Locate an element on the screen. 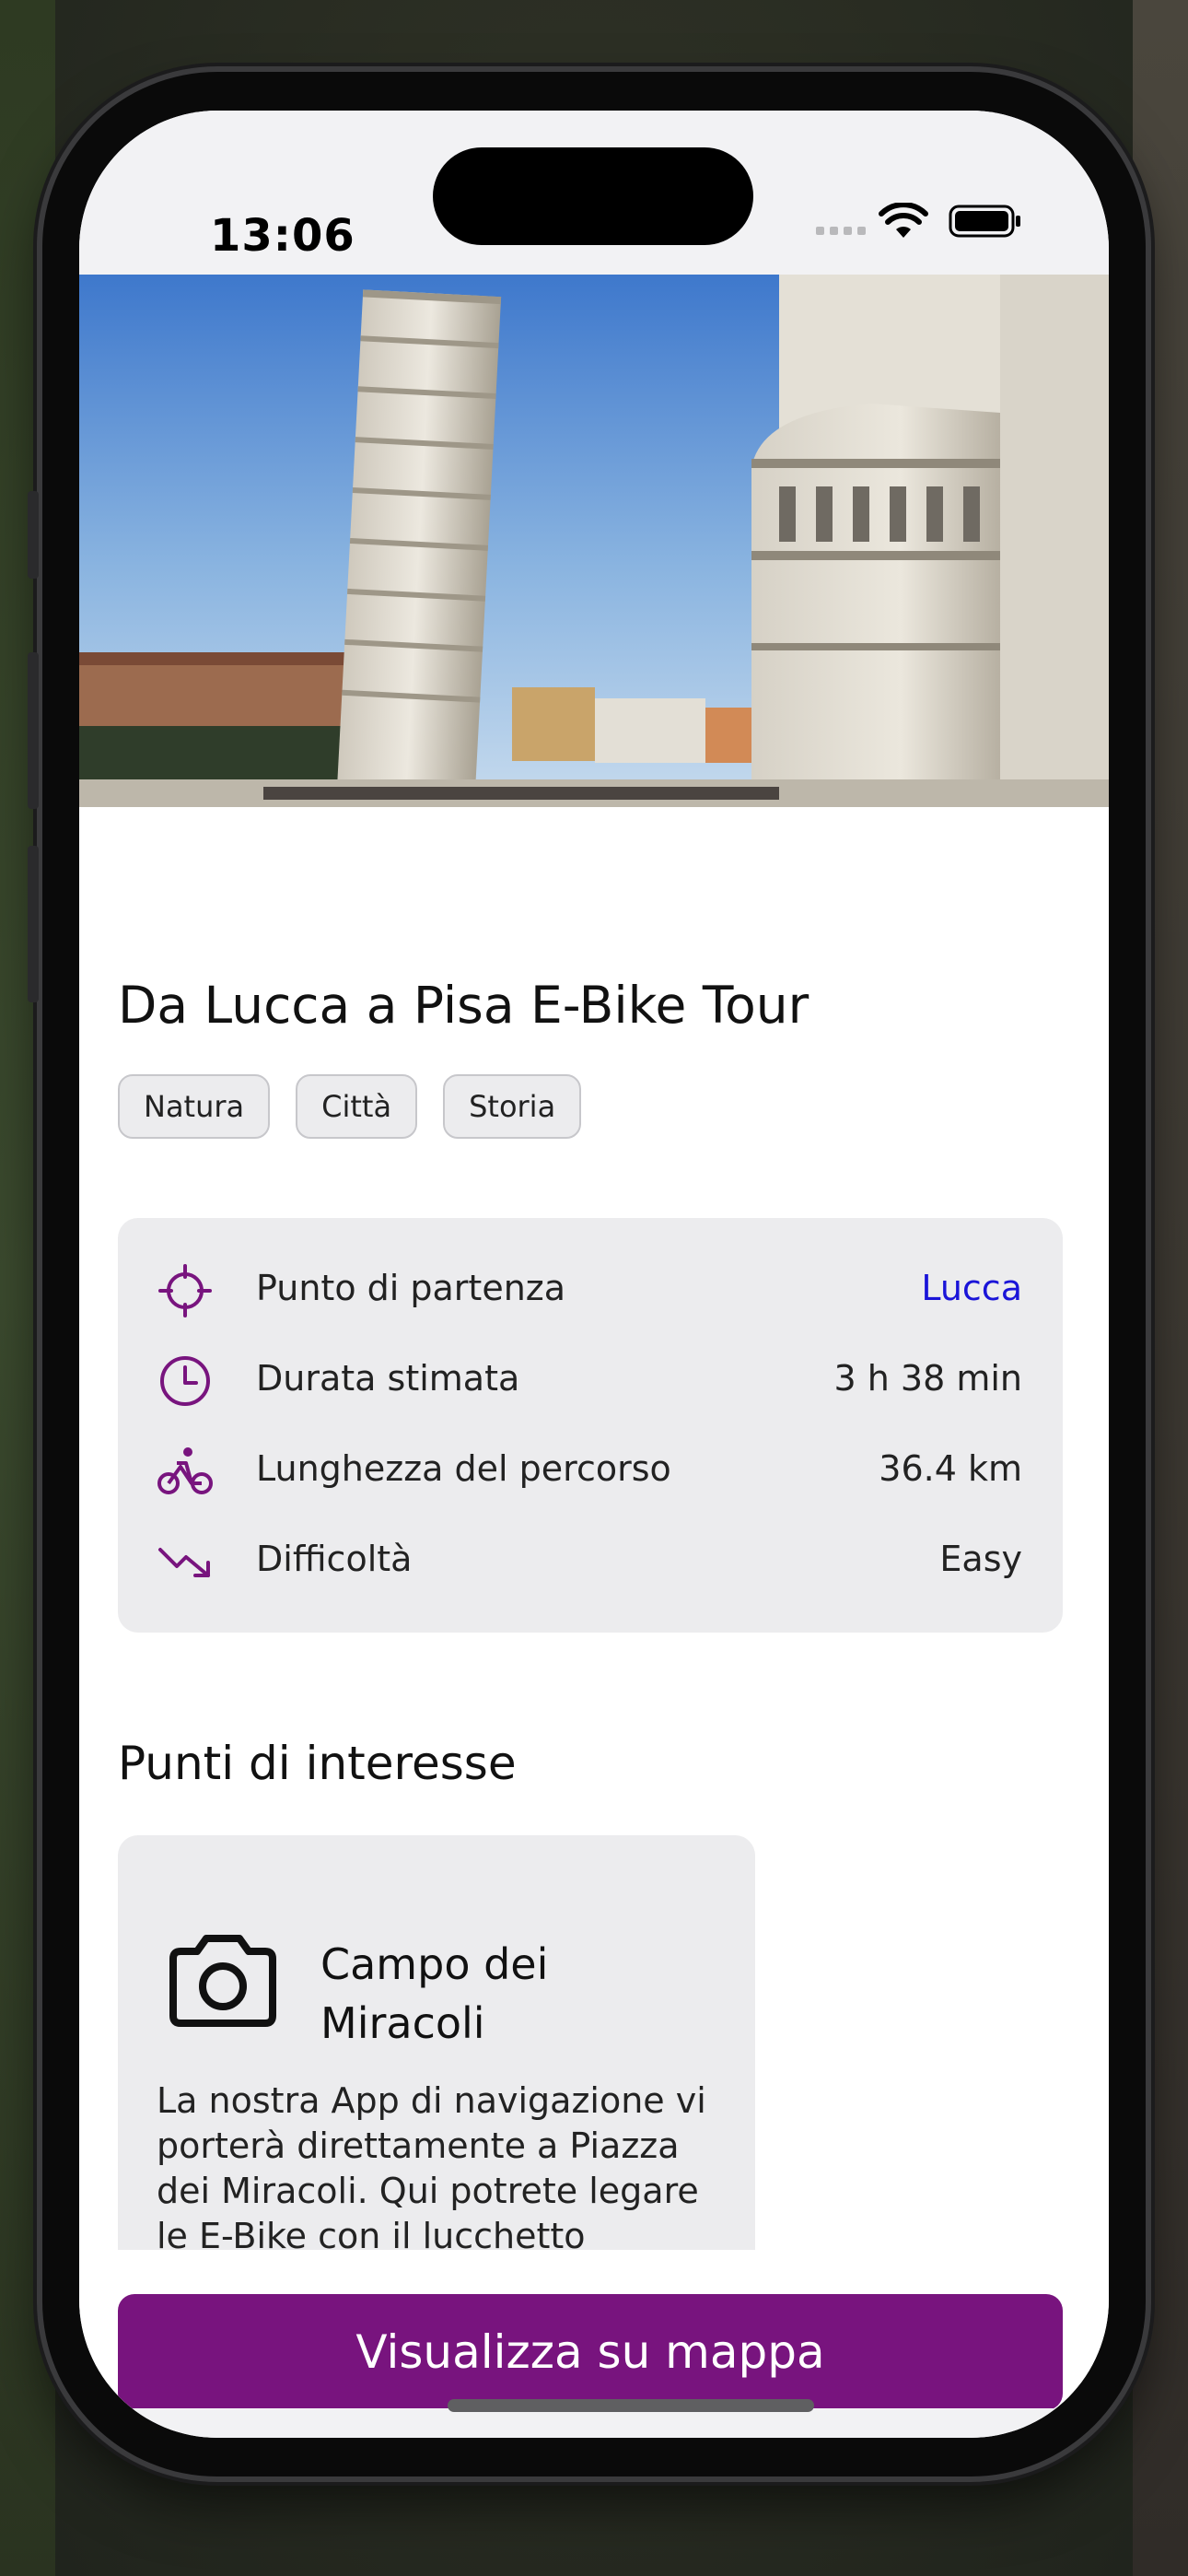  tag-chip: Storia is located at coordinates (512, 1106).